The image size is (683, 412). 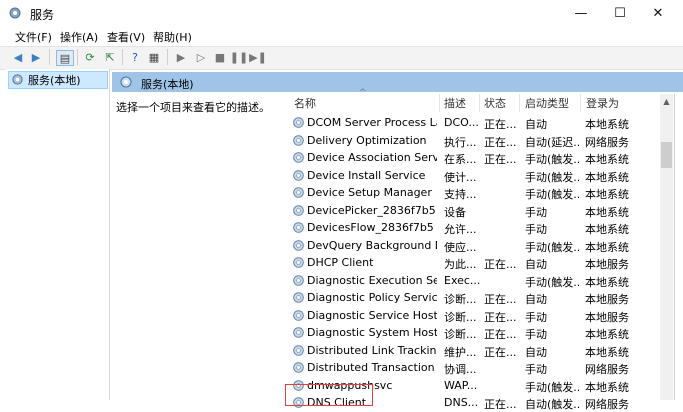 What do you see at coordinates (658, 13) in the screenshot?
I see `close-button: ✕` at bounding box center [658, 13].